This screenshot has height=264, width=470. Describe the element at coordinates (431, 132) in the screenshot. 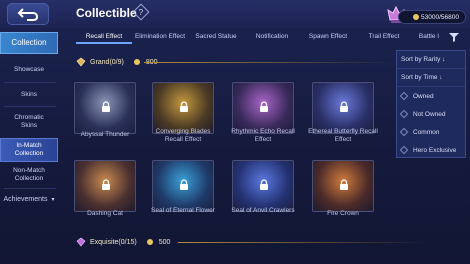

I see `filter-common-option: Common` at that location.